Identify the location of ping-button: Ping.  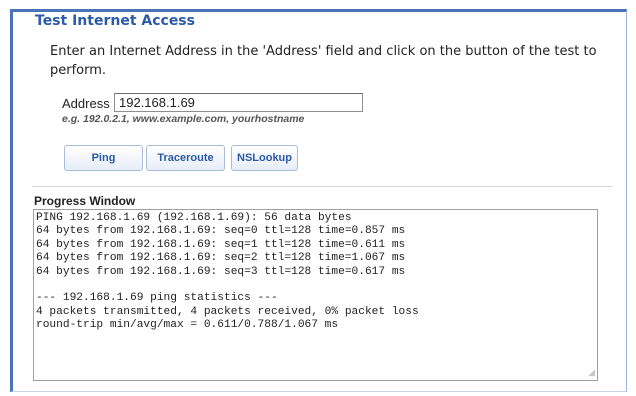
(103, 158).